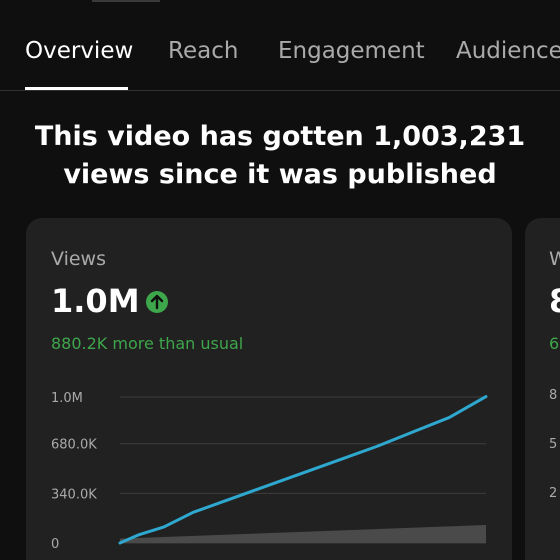 The height and width of the screenshot is (560, 560). I want to click on second-card-tick: 2, so click(553, 493).